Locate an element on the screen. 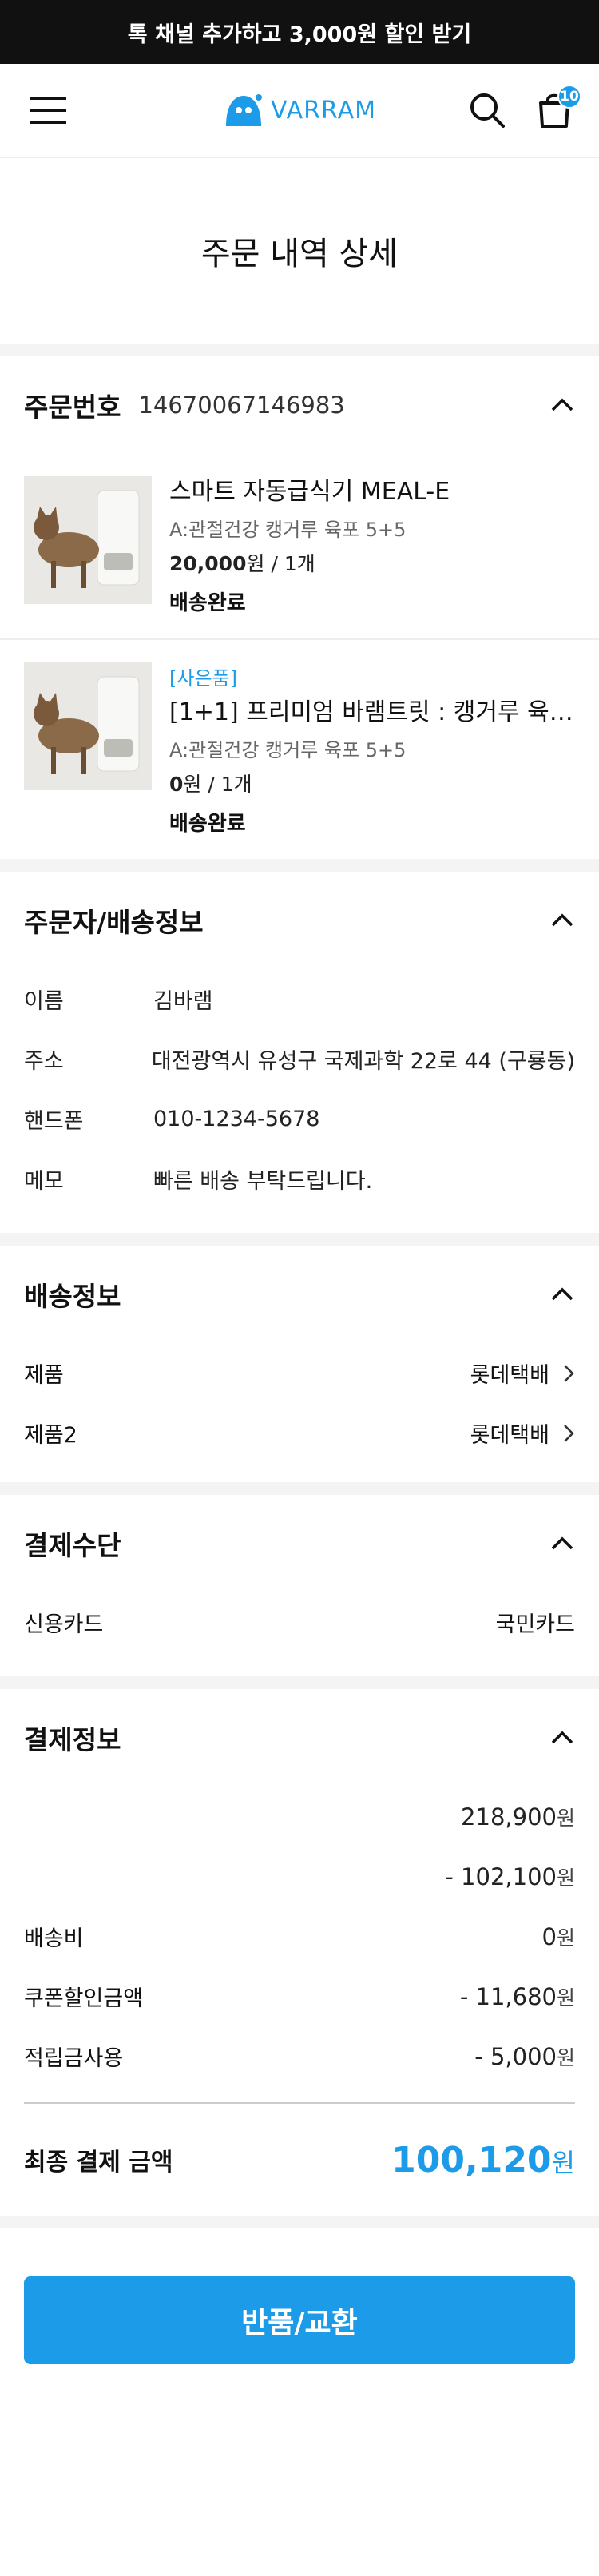  product-price: 0 is located at coordinates (177, 784).